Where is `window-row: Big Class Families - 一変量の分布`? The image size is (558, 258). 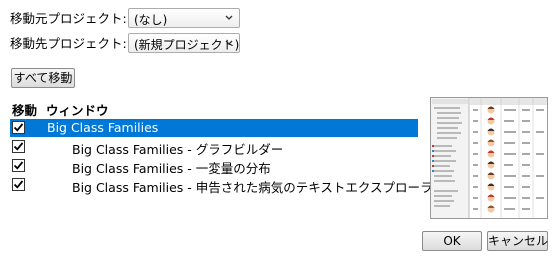
window-row: Big Class Families - 一変量の分布 is located at coordinates (214, 166).